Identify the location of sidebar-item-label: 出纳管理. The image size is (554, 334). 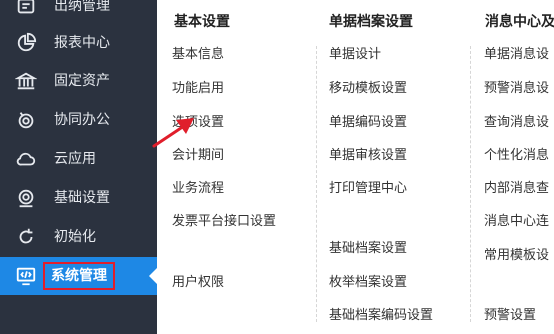
(82, 7).